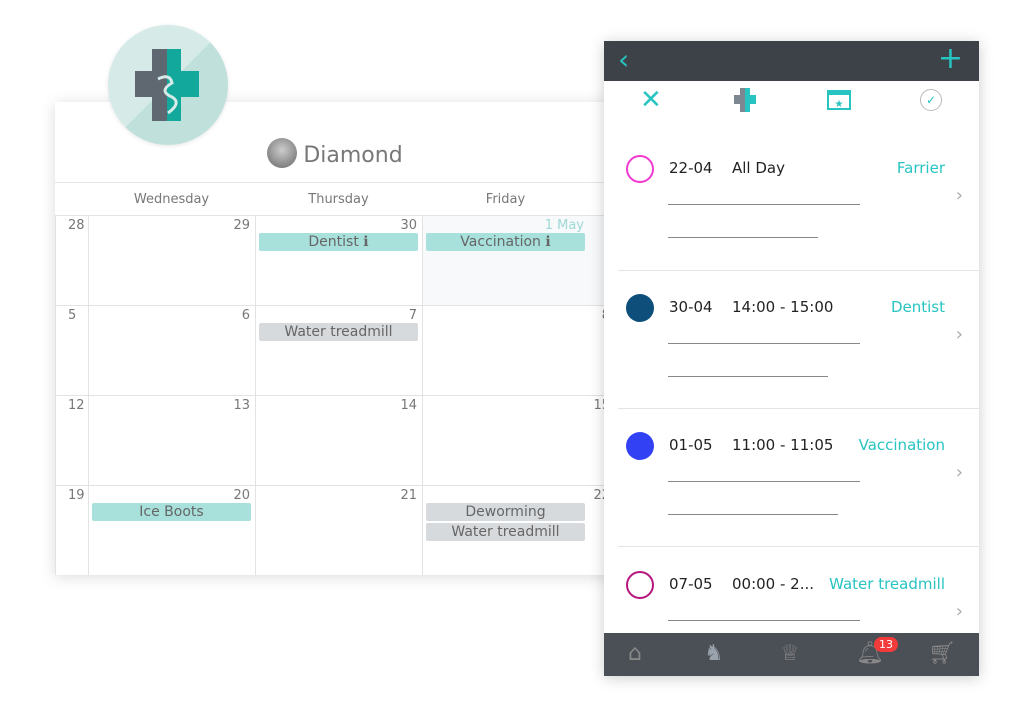 The height and width of the screenshot is (702, 1024). What do you see at coordinates (518, 260) in the screenshot?
I see `calendar-day: 1 May Vaccination ℹ` at bounding box center [518, 260].